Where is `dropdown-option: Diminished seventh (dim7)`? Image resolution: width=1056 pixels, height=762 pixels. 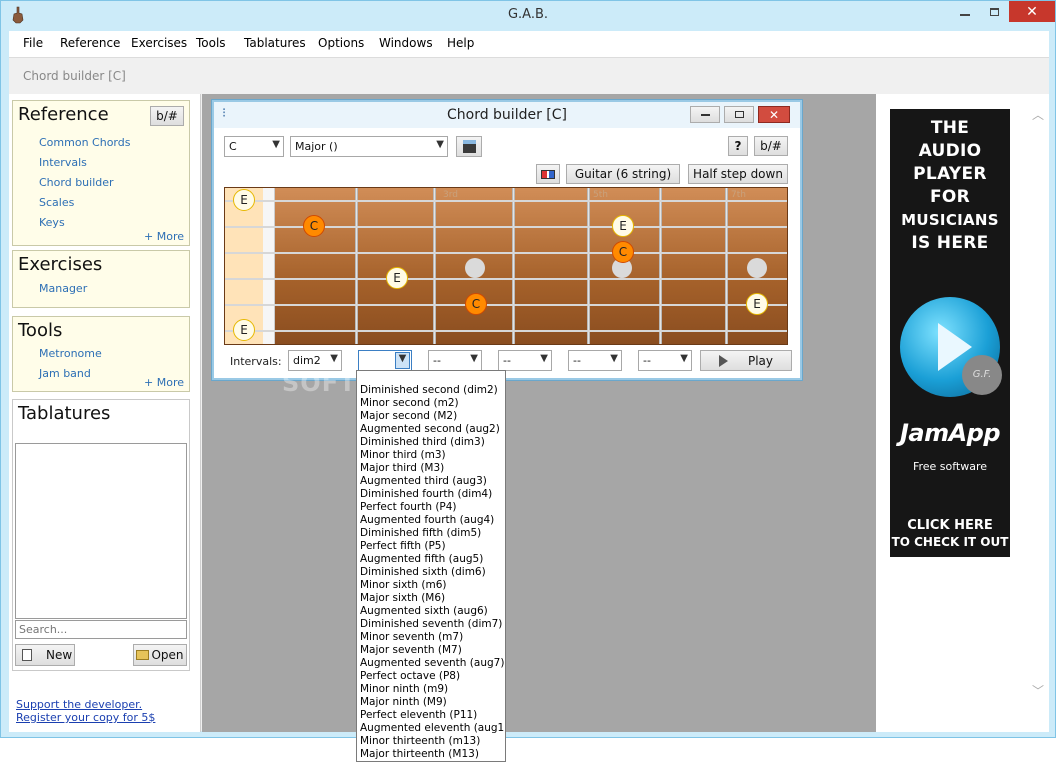
dropdown-option: Diminished seventh (dim7) is located at coordinates (431, 624).